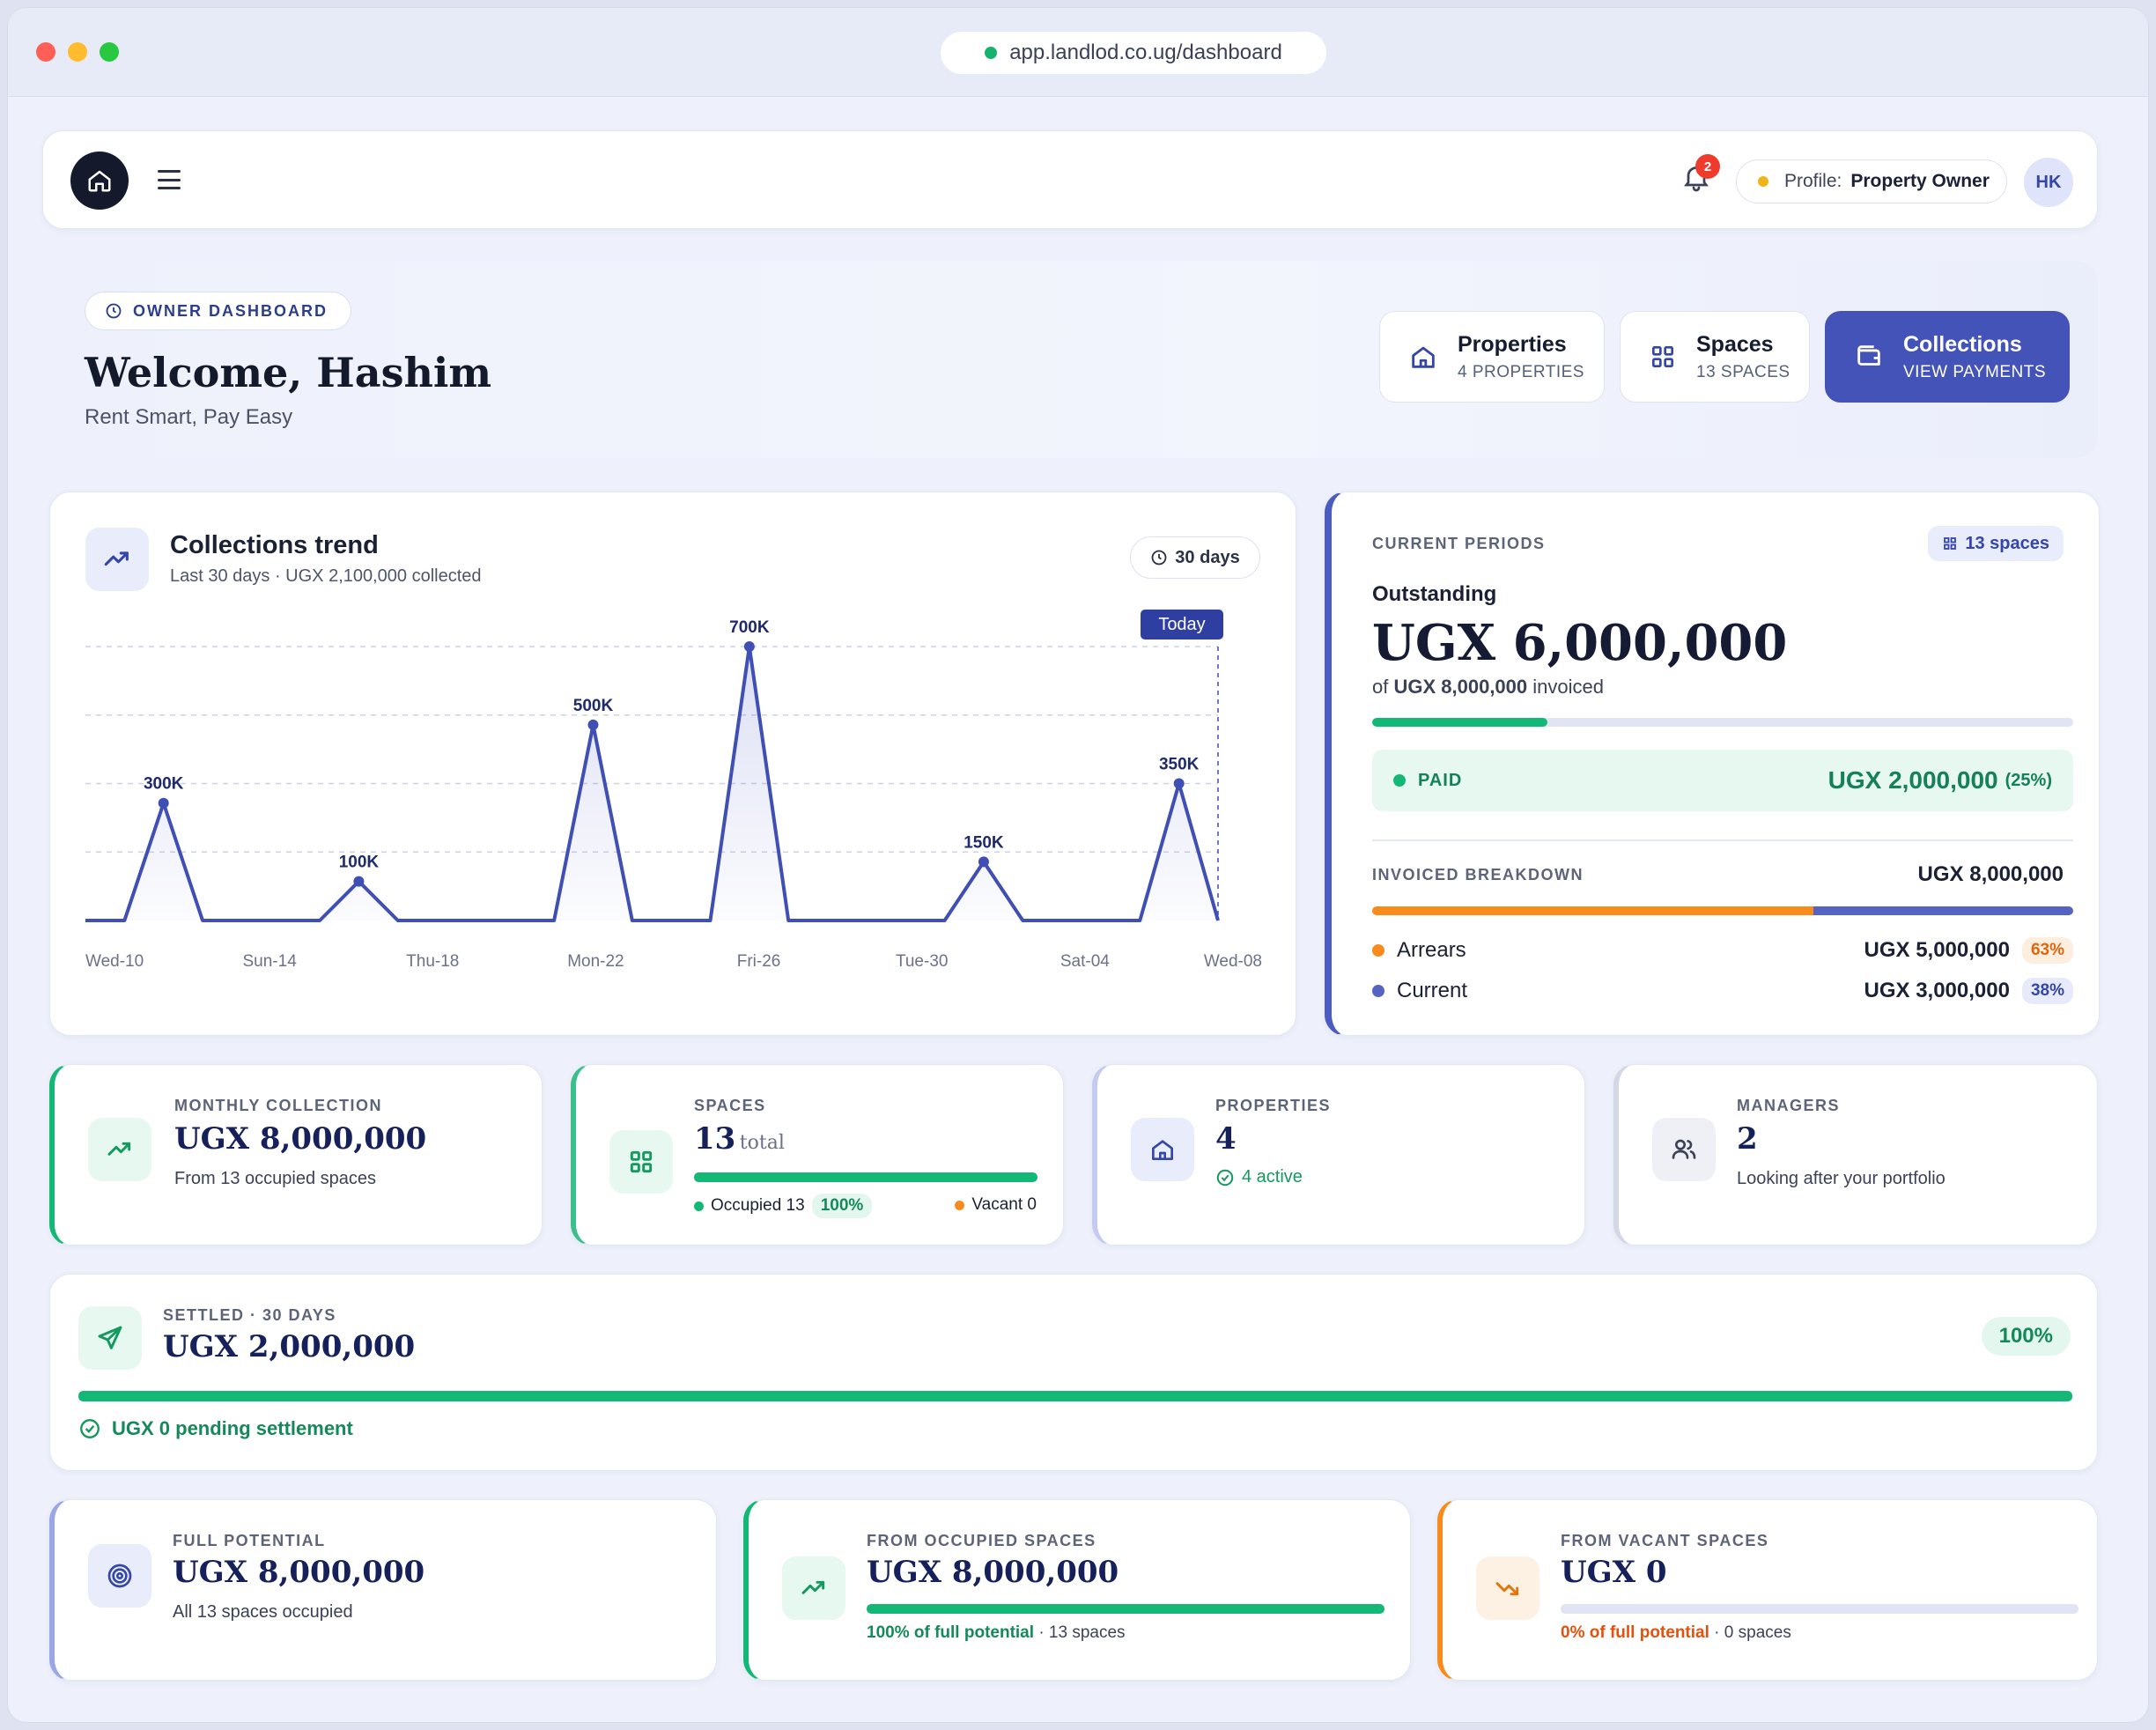 This screenshot has height=1730, width=2156. I want to click on clock-icon, so click(114, 311).